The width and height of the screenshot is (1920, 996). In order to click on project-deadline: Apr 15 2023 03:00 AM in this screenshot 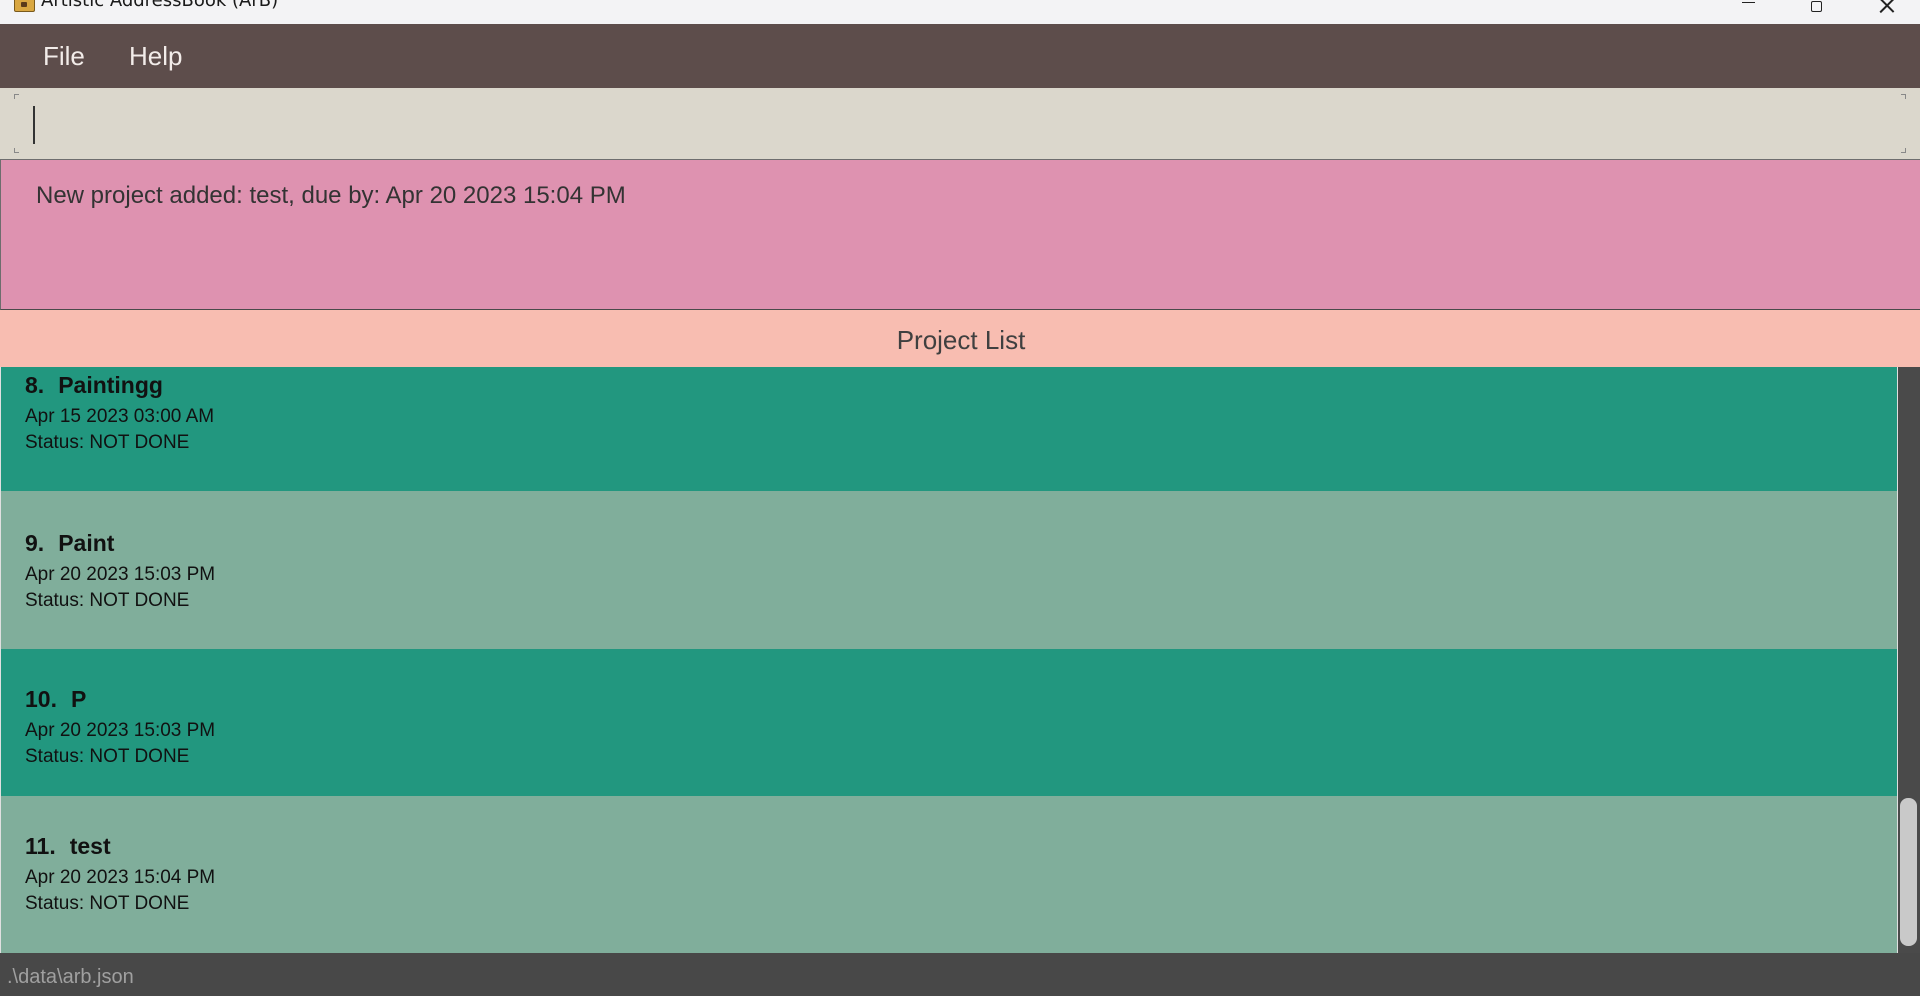, I will do `click(120, 416)`.